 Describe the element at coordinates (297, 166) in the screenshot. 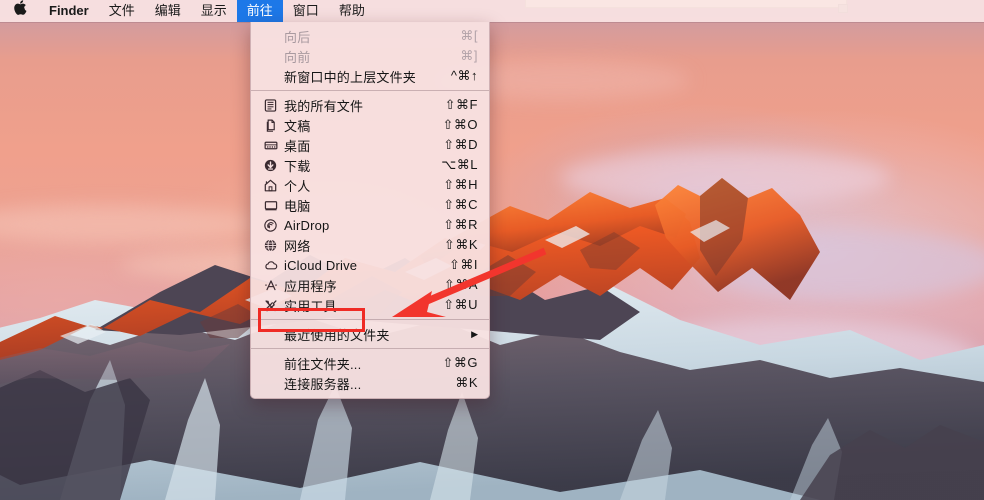

I see `menu-item-label: 下载` at that location.